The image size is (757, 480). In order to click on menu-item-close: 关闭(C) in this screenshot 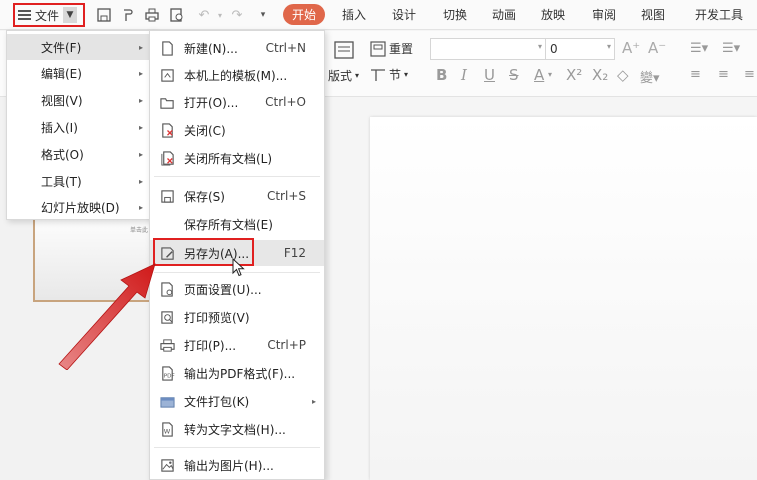, I will do `click(237, 130)`.